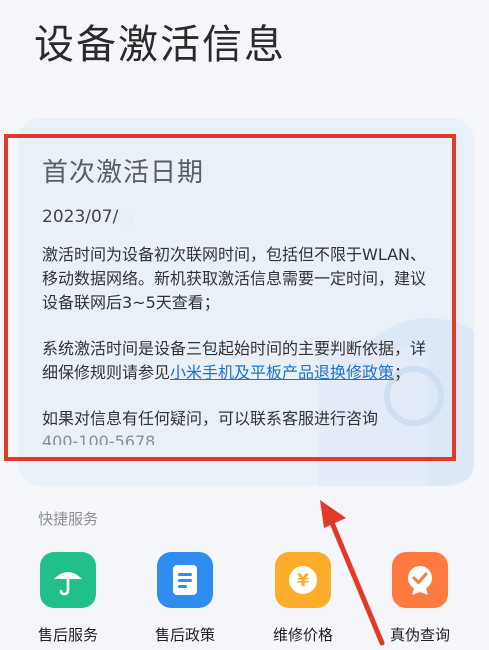  What do you see at coordinates (238, 426) in the screenshot?
I see `contact-description: 如果对信息有任何疑问，可以联系客服进行咨询 400-100-5678` at bounding box center [238, 426].